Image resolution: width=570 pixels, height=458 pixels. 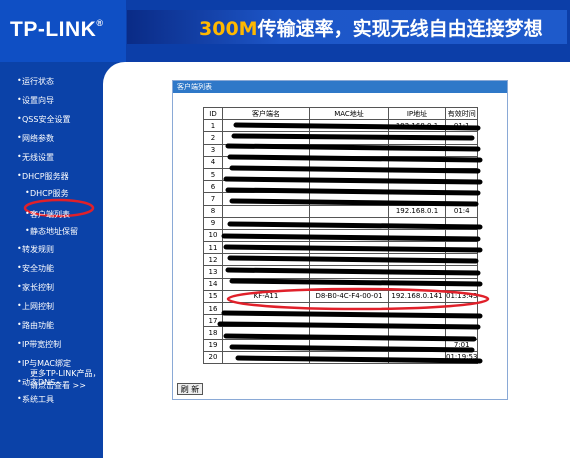 I want to click on cell-id: 18, so click(x=213, y=333).